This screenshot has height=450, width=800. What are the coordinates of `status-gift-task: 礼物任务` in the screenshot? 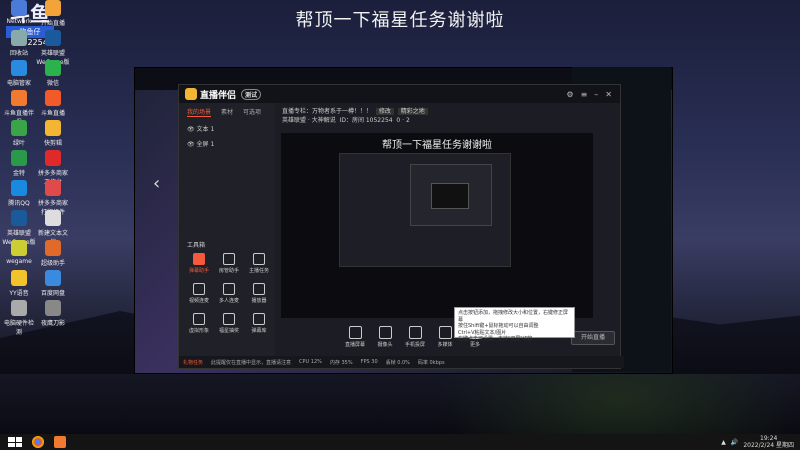 It's located at (193, 362).